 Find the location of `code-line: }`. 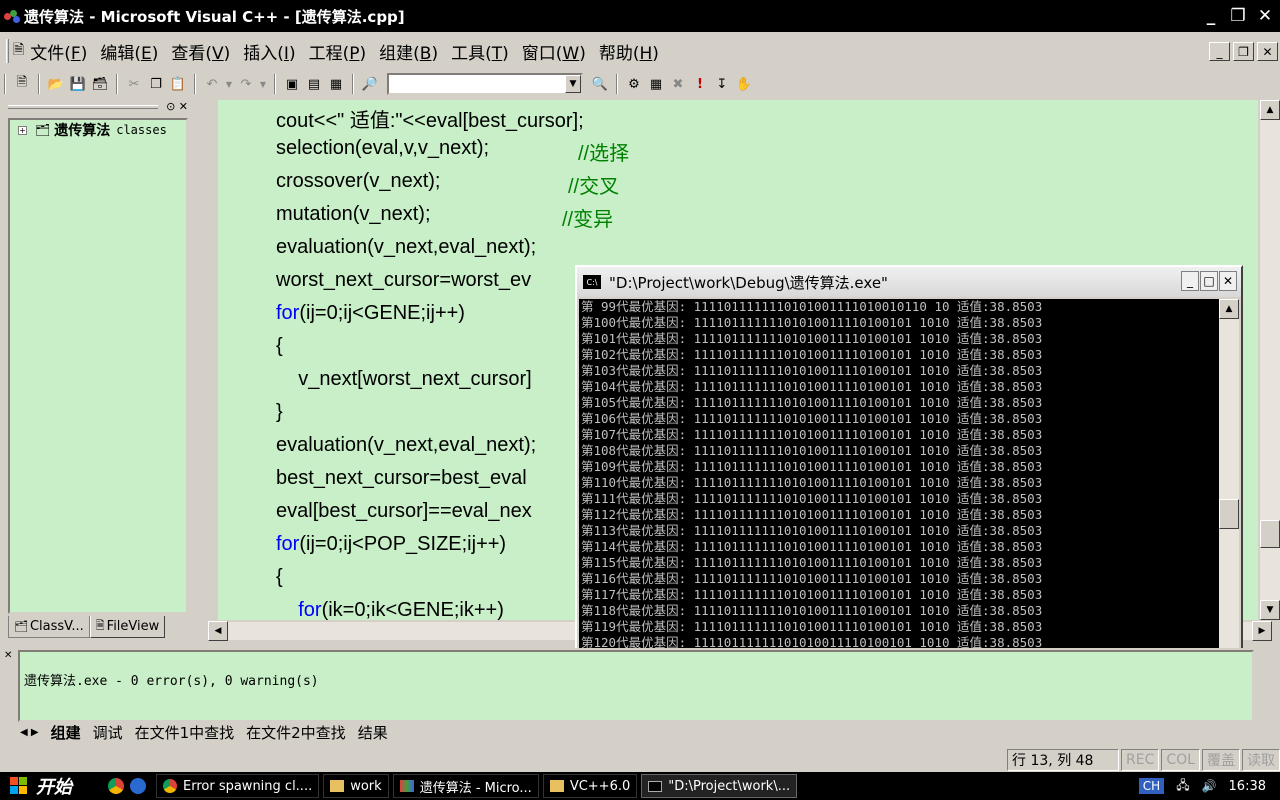

code-line: } is located at coordinates (279, 412).